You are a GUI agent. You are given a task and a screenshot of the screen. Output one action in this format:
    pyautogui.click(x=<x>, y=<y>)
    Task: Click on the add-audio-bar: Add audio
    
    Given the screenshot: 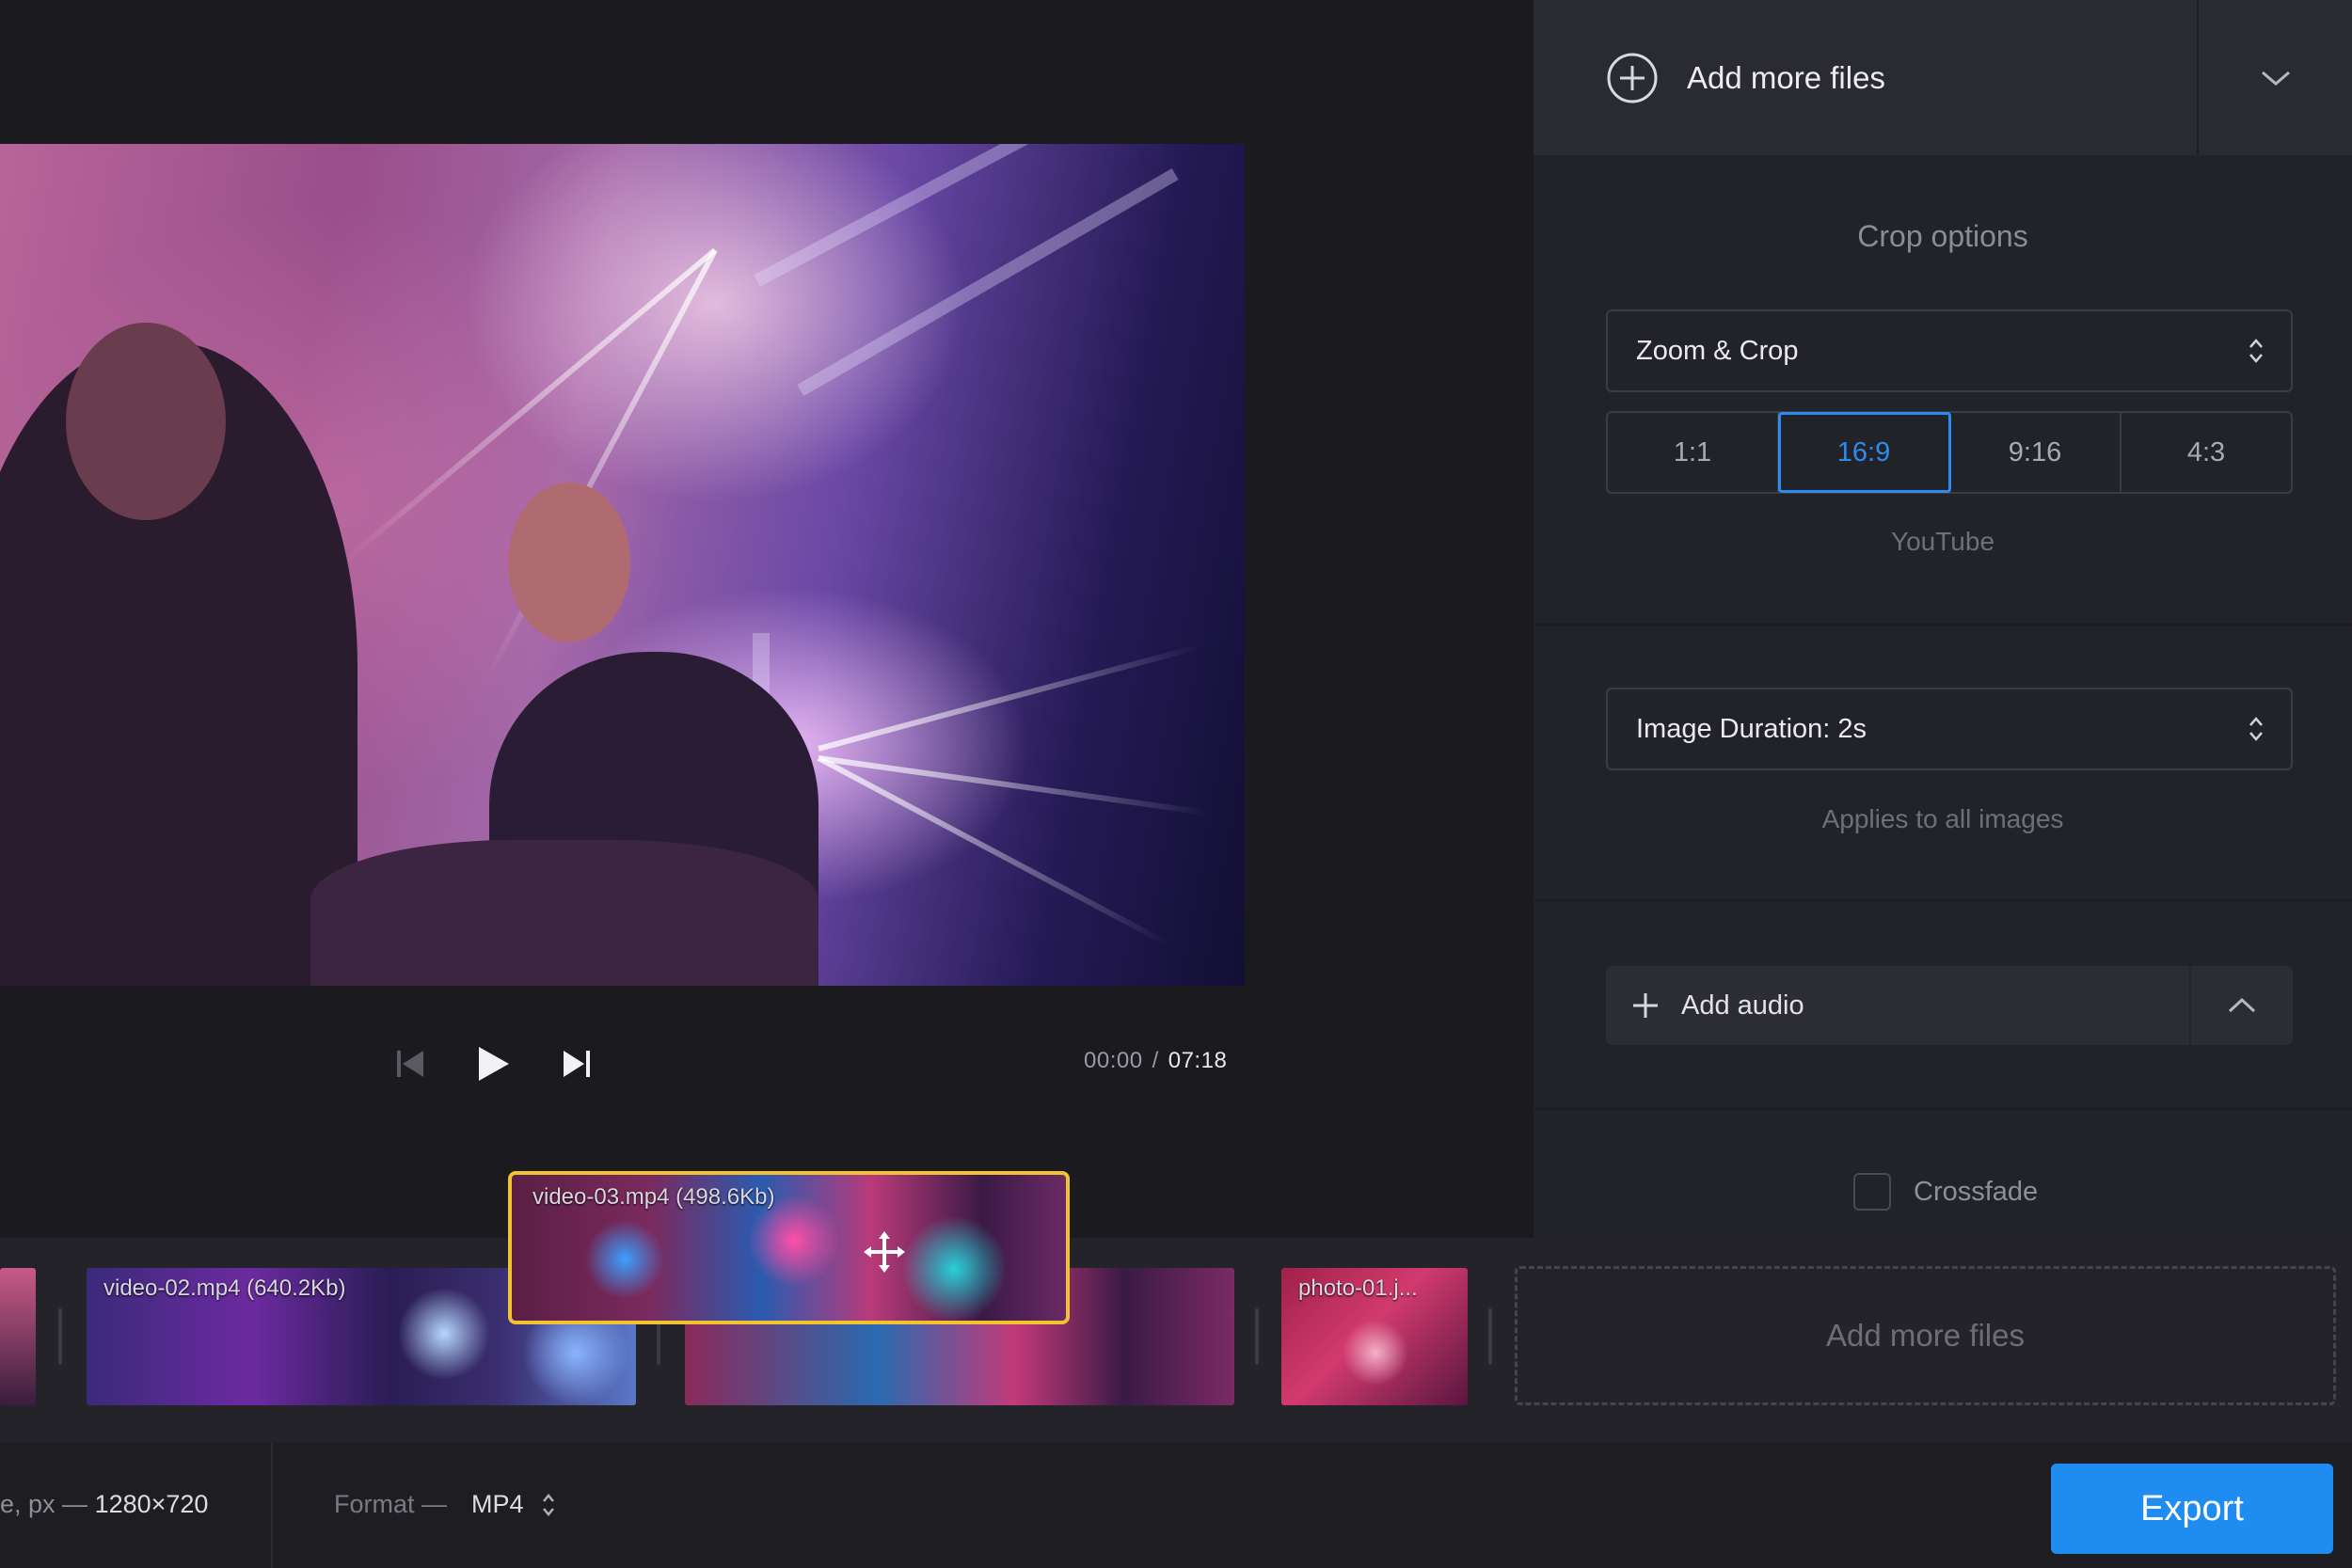 What is the action you would take?
    pyautogui.click(x=1949, y=1006)
    